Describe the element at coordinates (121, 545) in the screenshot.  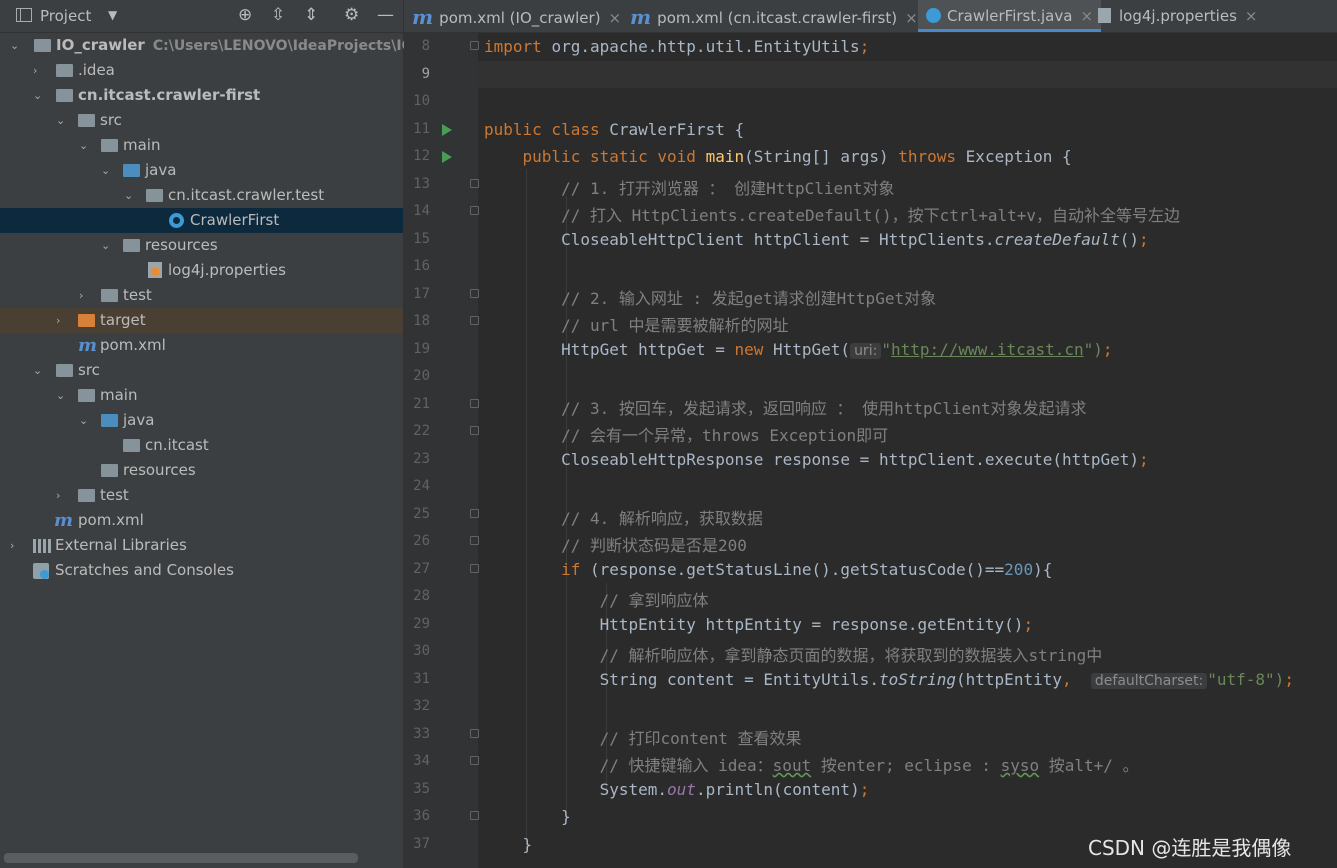
I see `tree-item-label: External Libraries` at that location.